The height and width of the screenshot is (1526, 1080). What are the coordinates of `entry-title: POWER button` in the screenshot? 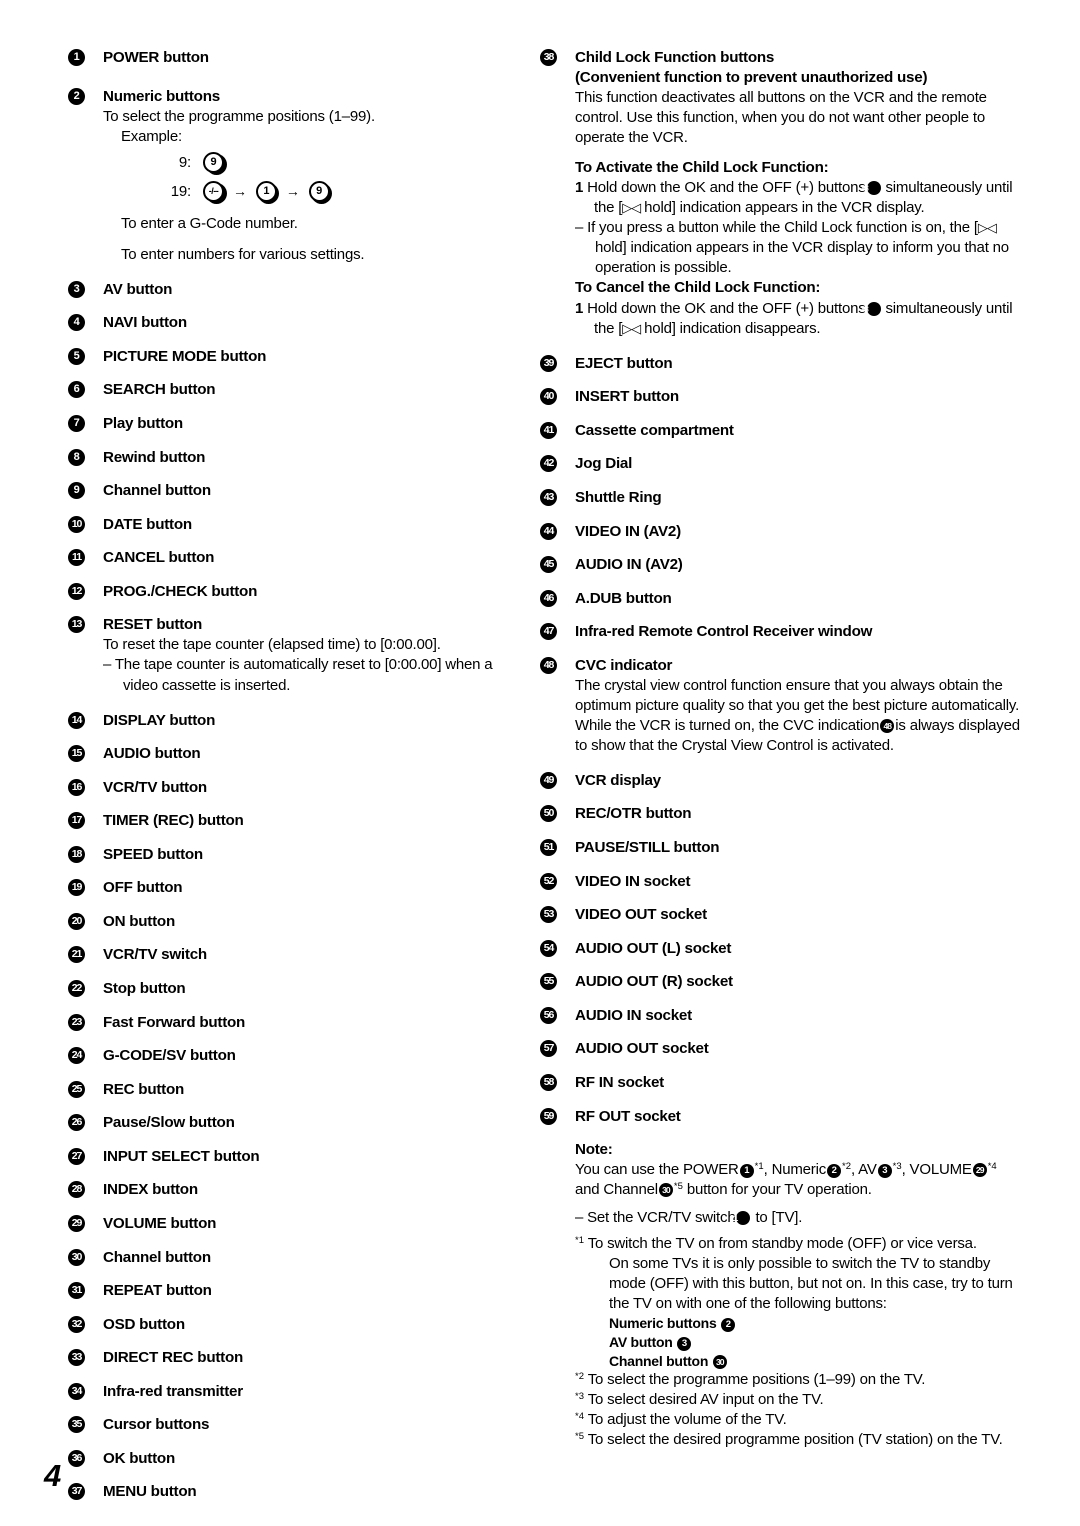 It's located at (156, 57).